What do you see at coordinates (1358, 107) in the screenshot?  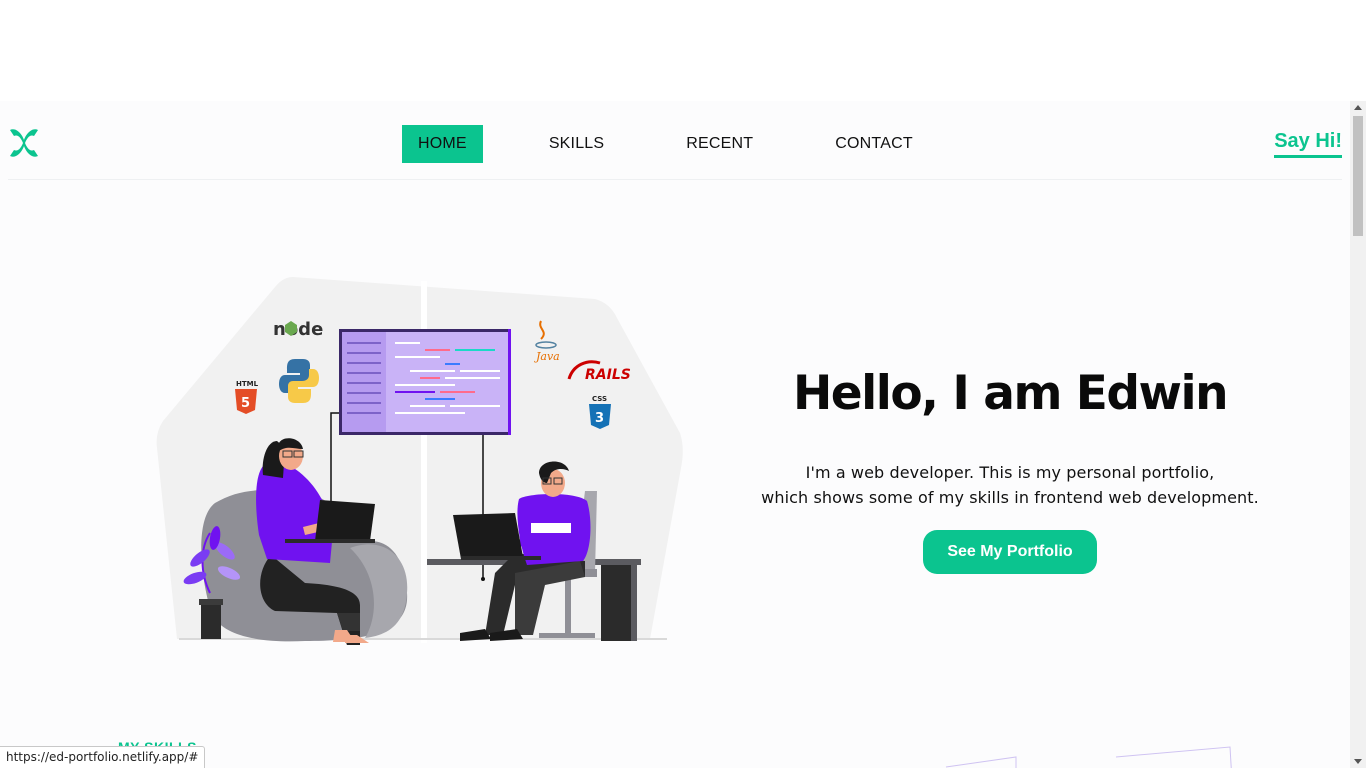 I see `scroll-up-arrow-icon` at bounding box center [1358, 107].